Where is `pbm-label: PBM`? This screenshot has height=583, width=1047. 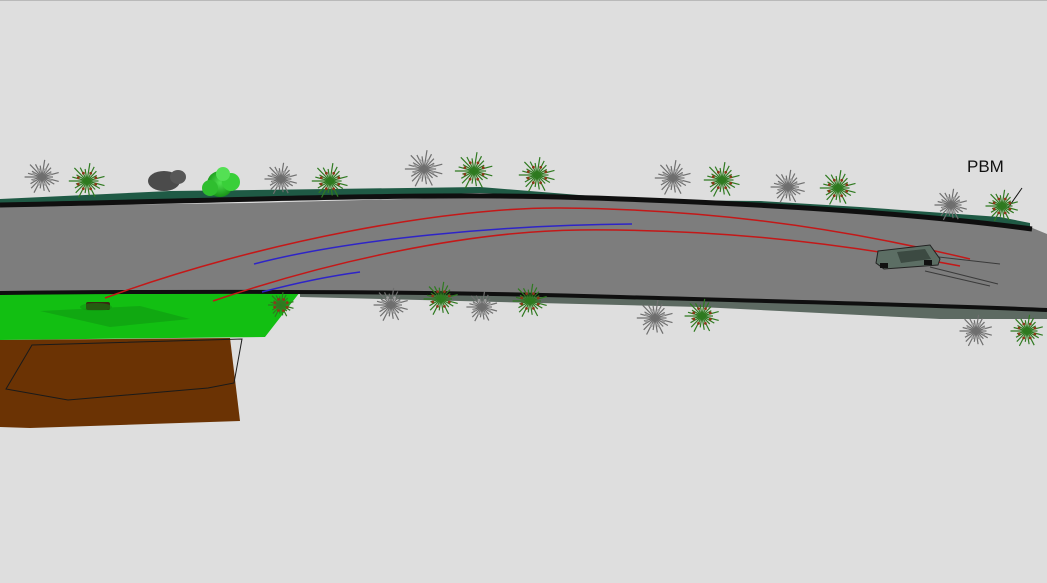 pbm-label: PBM is located at coordinates (985, 166).